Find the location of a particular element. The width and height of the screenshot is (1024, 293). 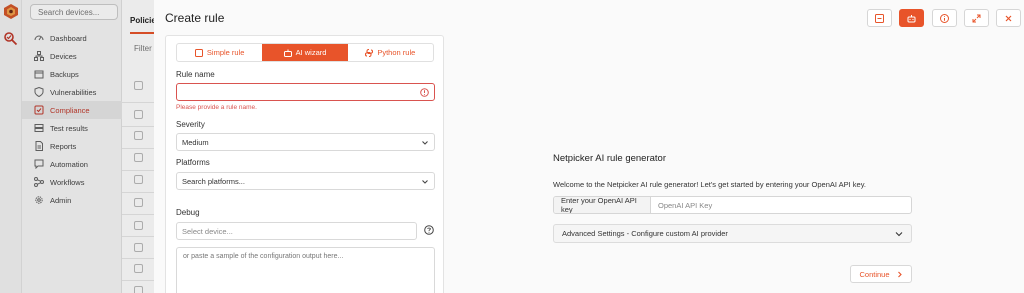

close-icon is located at coordinates (1008, 18).